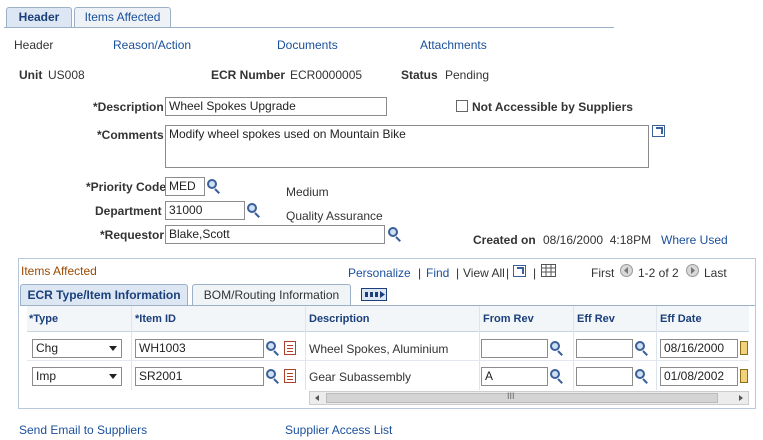 The width and height of the screenshot is (763, 440). I want to click on eff-date-input: 01/08/2002, so click(699, 376).